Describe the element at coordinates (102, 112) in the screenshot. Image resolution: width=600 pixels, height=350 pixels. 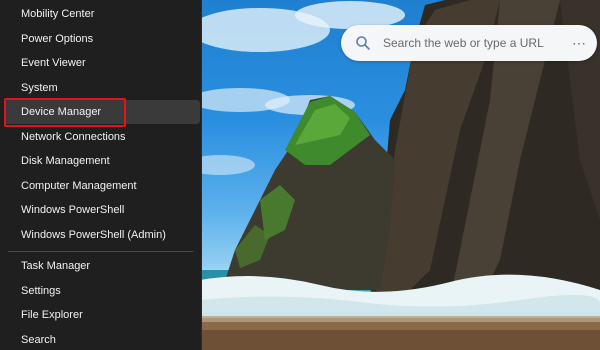
I see `menu-item-device-manager: Device Manager` at that location.